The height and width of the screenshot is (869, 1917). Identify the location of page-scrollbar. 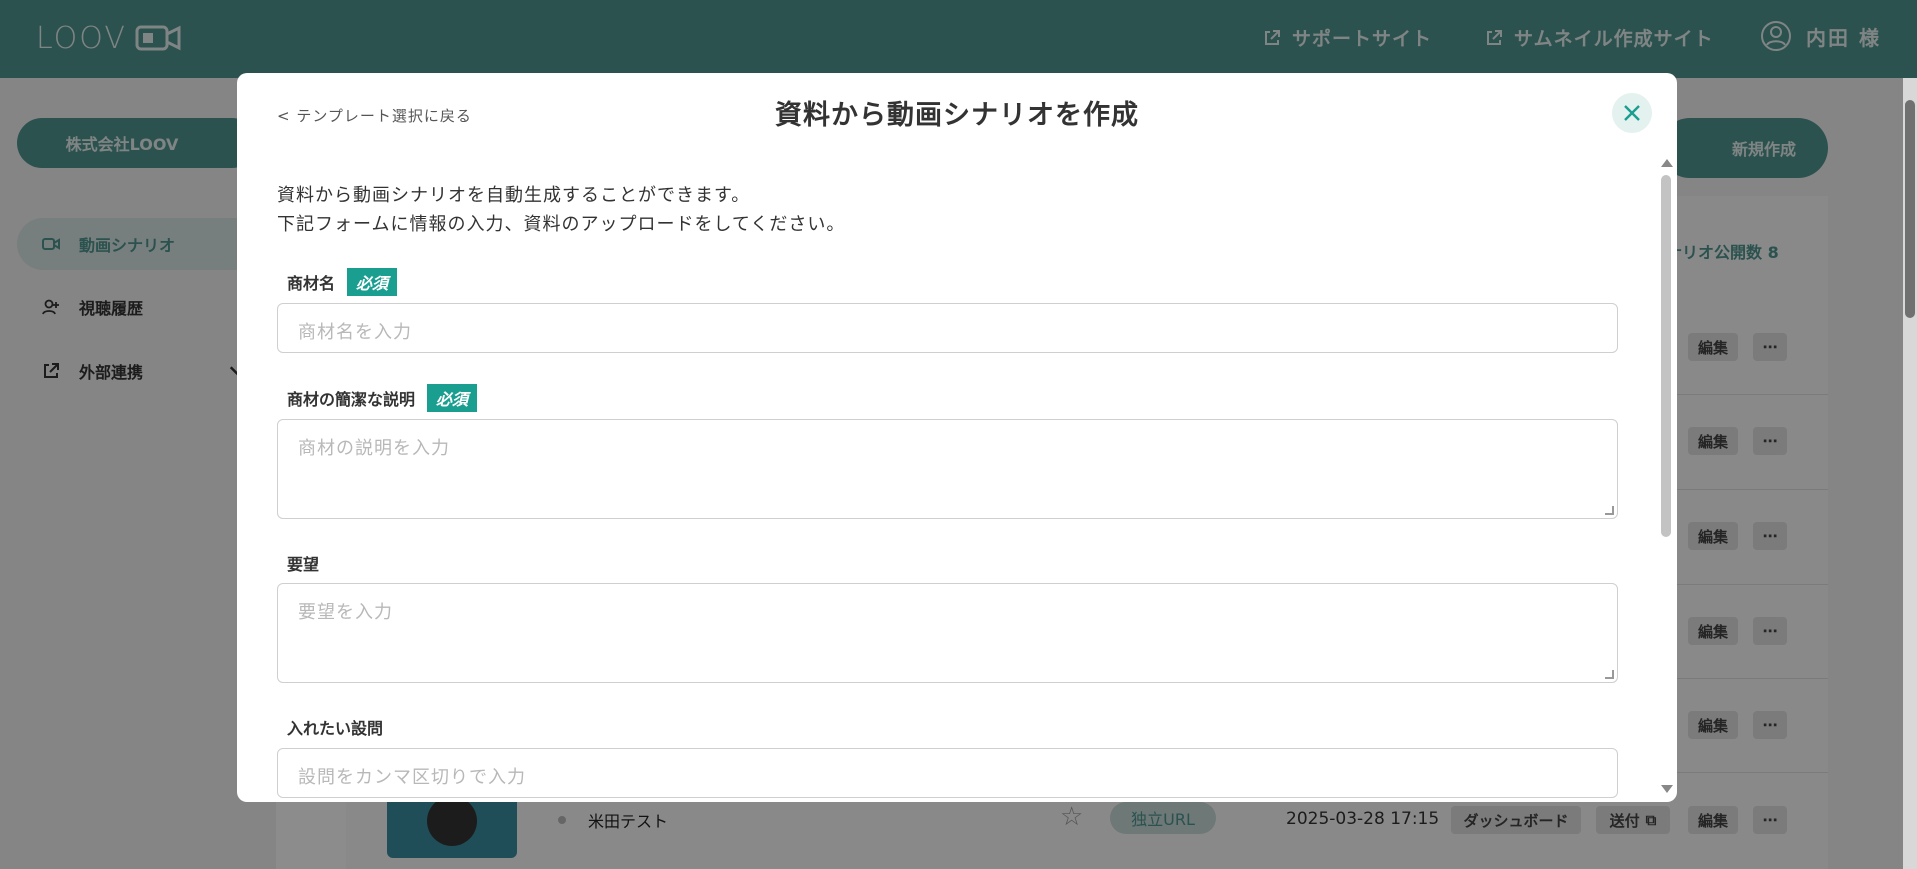
(1910, 473).